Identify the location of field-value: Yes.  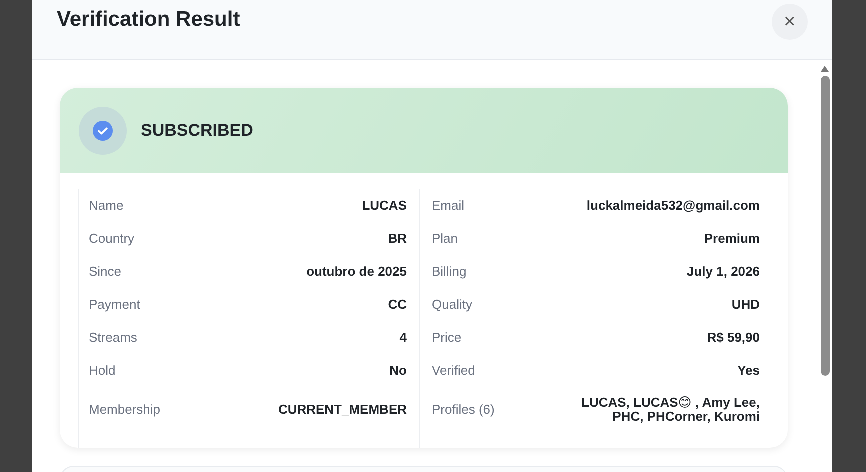
(749, 370).